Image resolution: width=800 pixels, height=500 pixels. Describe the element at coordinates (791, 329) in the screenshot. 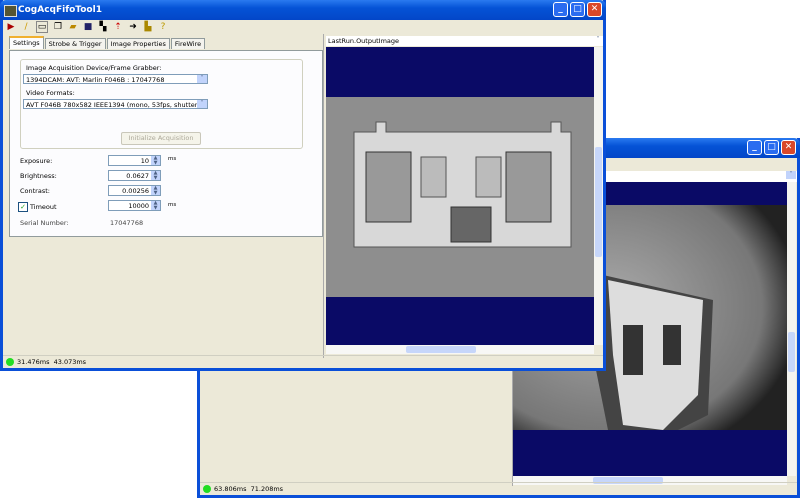

I see `back-vertical-scrollbar` at that location.